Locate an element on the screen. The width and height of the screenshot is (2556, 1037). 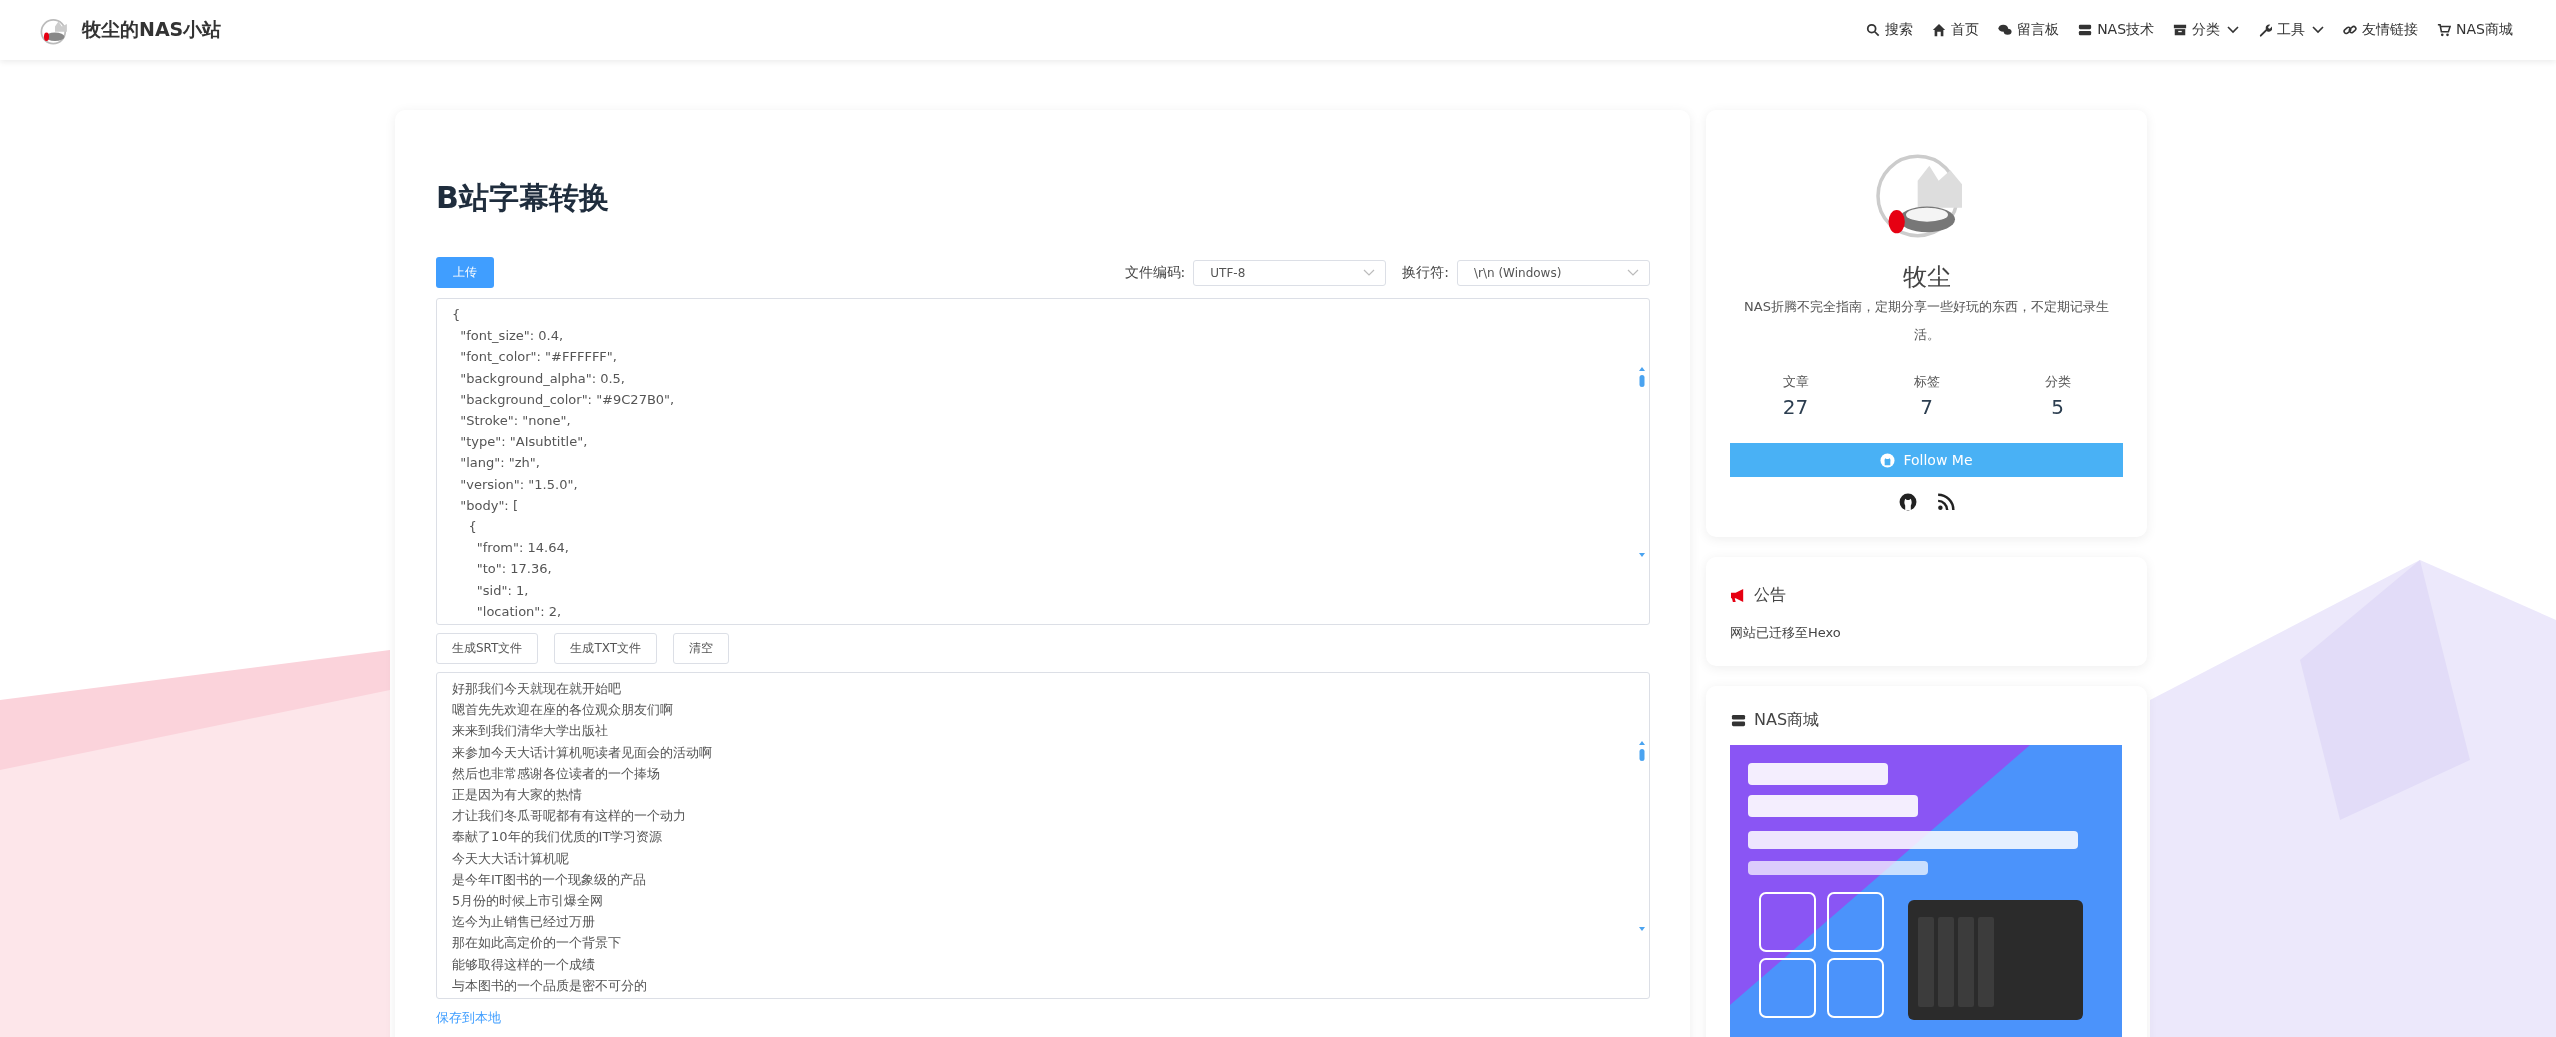
newline-label: 换行符: is located at coordinates (1425, 272).